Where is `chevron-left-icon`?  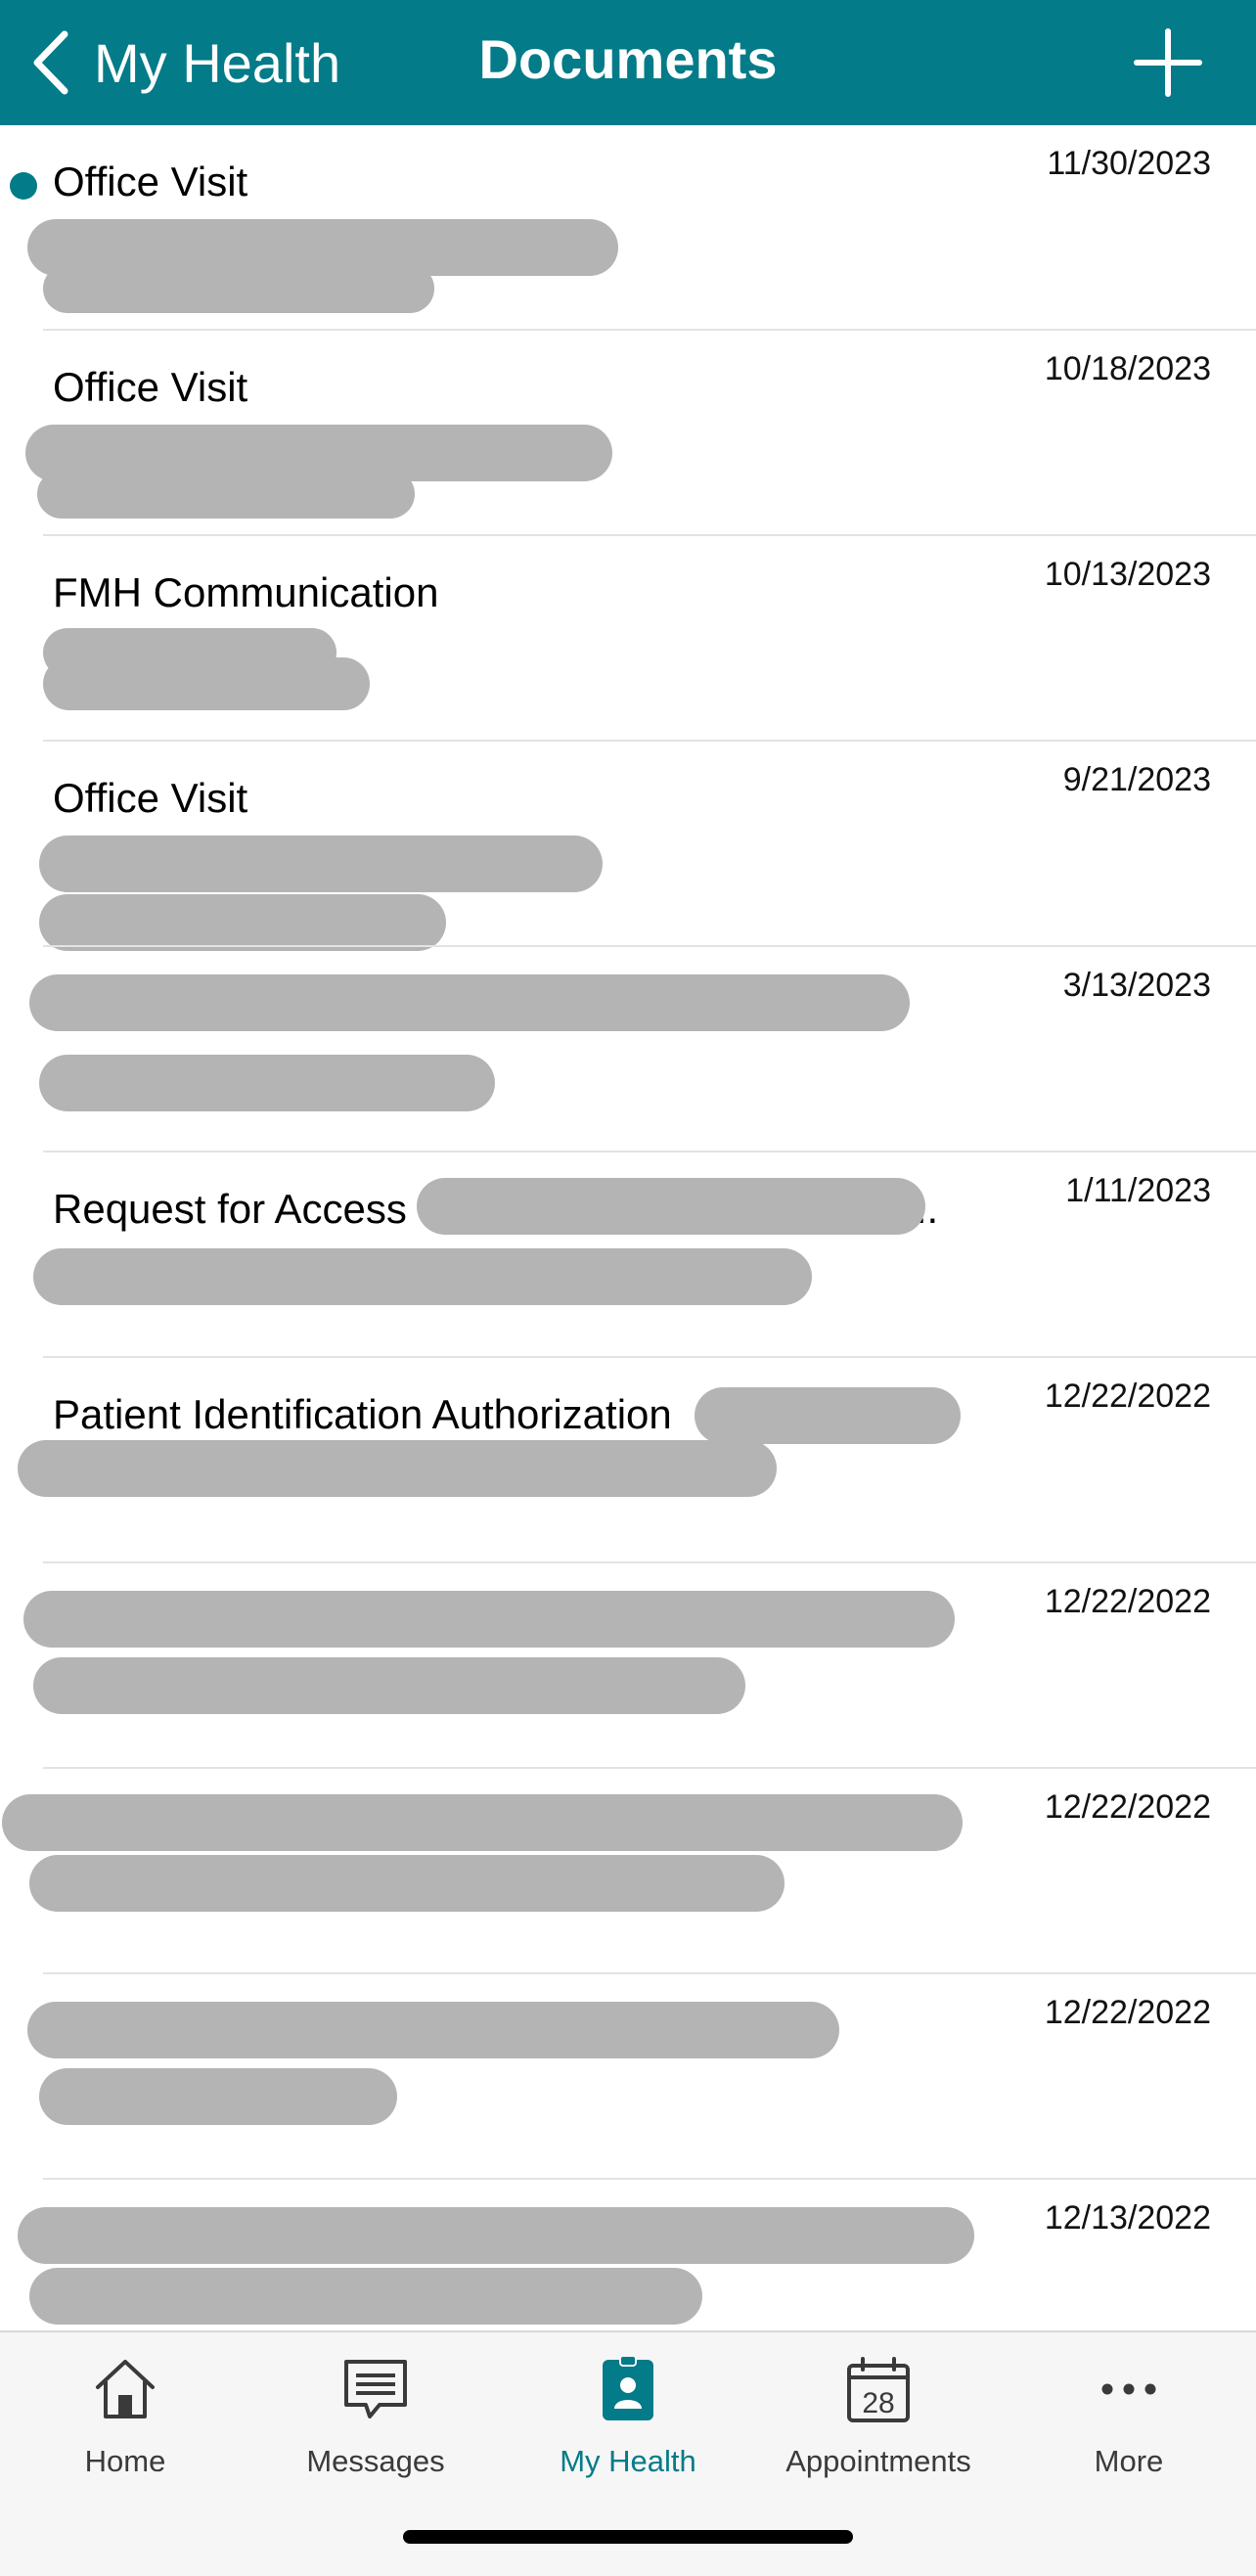
chevron-left-icon is located at coordinates (51, 62).